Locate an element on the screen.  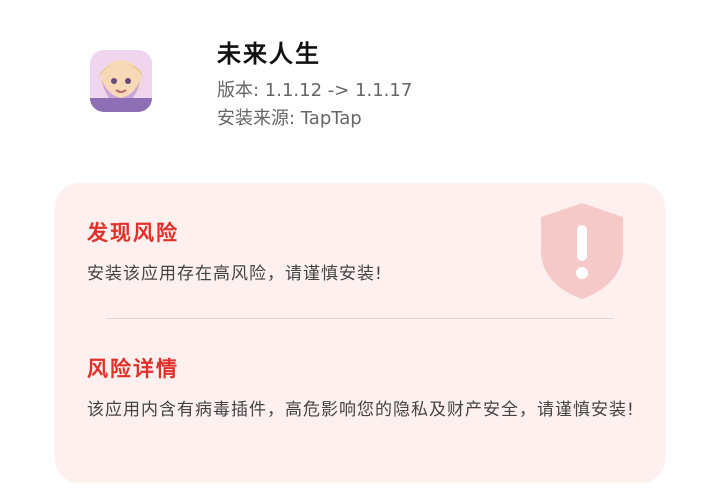
app-name: 未来人生 is located at coordinates (269, 54).